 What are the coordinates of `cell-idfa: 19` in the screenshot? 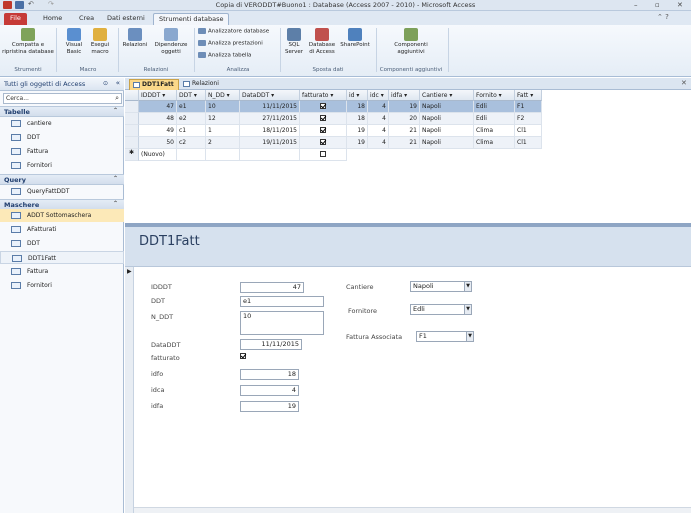 It's located at (404, 107).